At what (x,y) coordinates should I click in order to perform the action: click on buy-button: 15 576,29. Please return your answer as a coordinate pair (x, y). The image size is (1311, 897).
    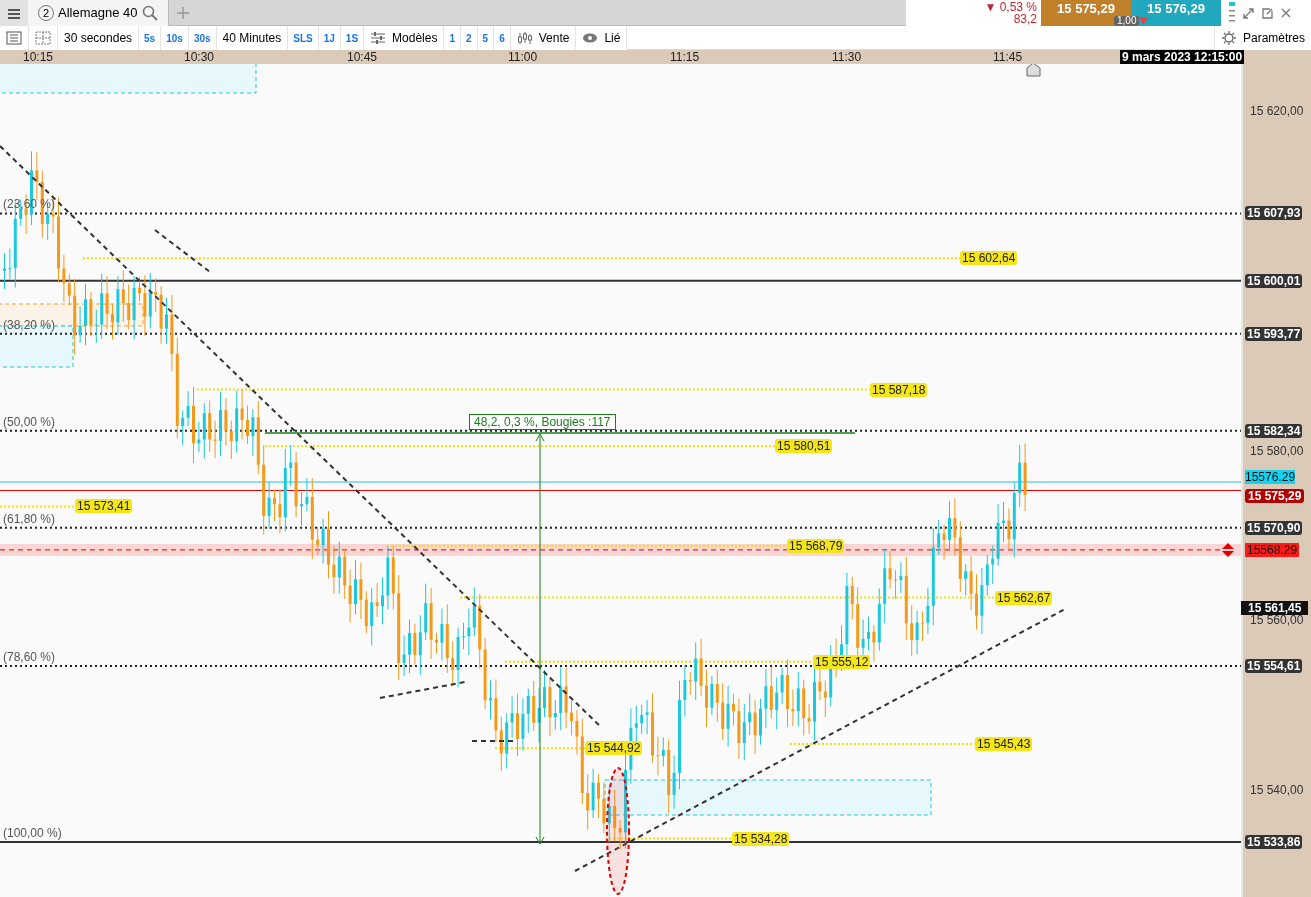
    Looking at the image, I should click on (1176, 8).